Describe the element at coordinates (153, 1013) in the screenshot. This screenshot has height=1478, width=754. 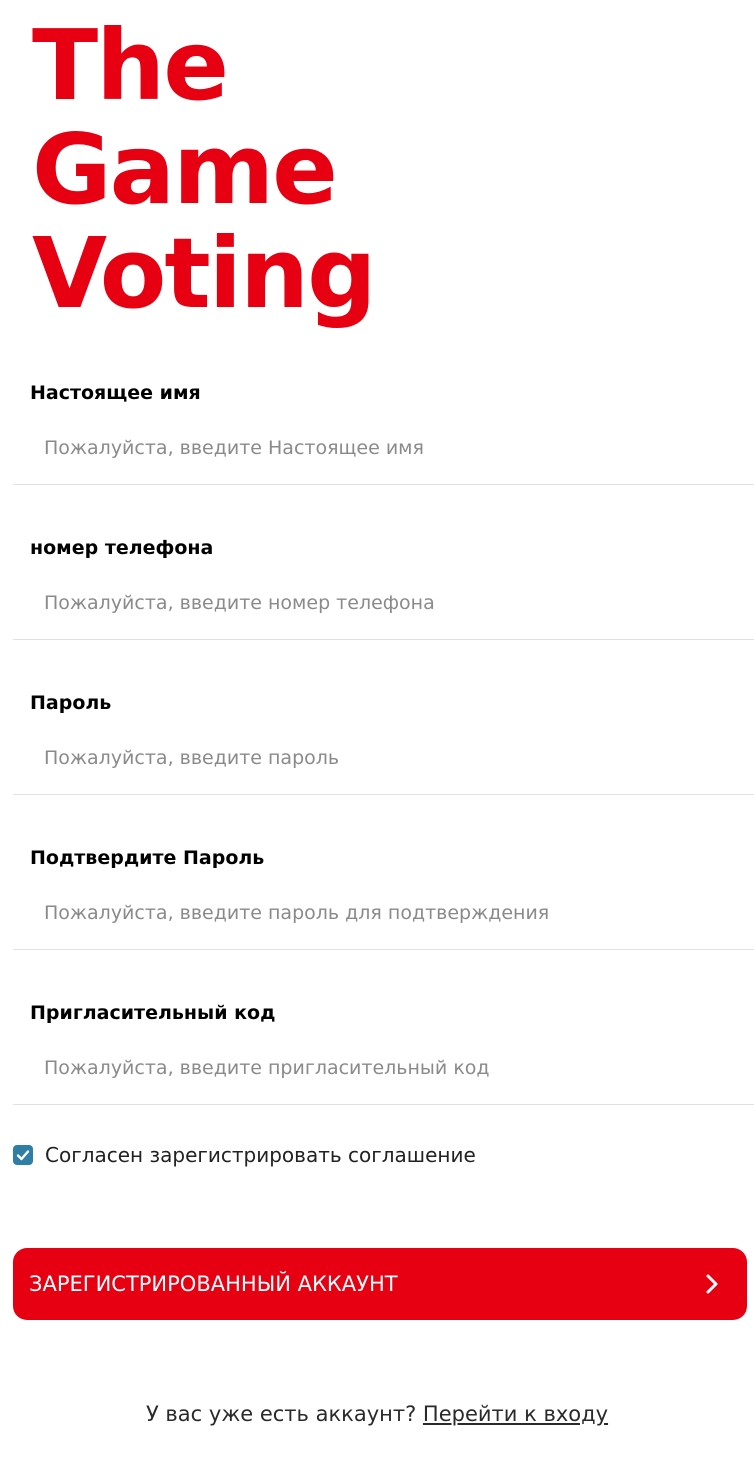
I see `invite-code-label: Пригласительный код` at that location.